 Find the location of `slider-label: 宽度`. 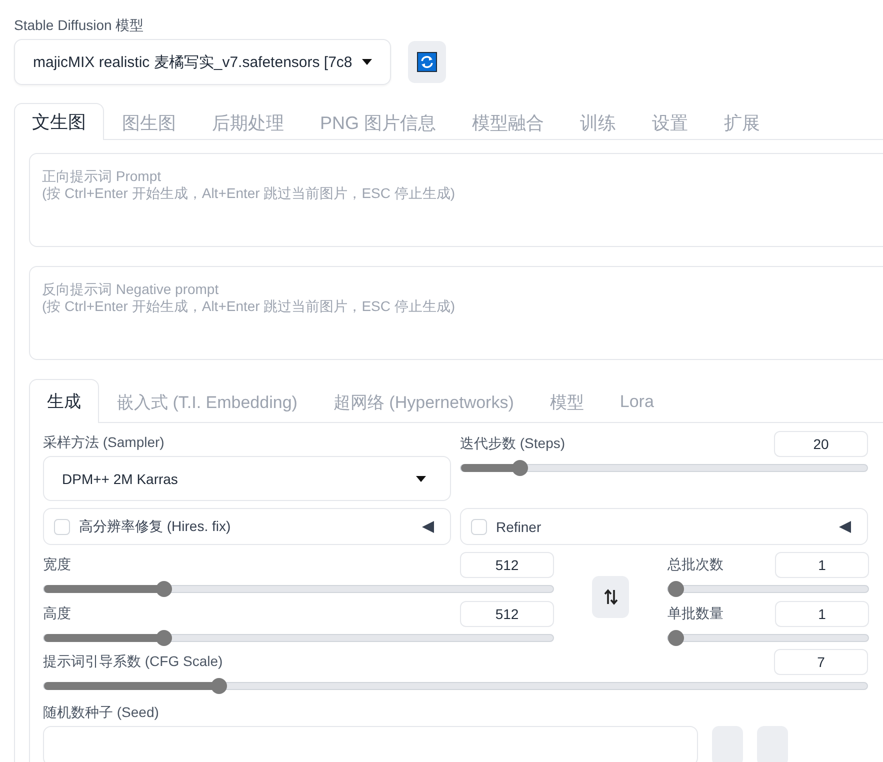

slider-label: 宽度 is located at coordinates (57, 565).